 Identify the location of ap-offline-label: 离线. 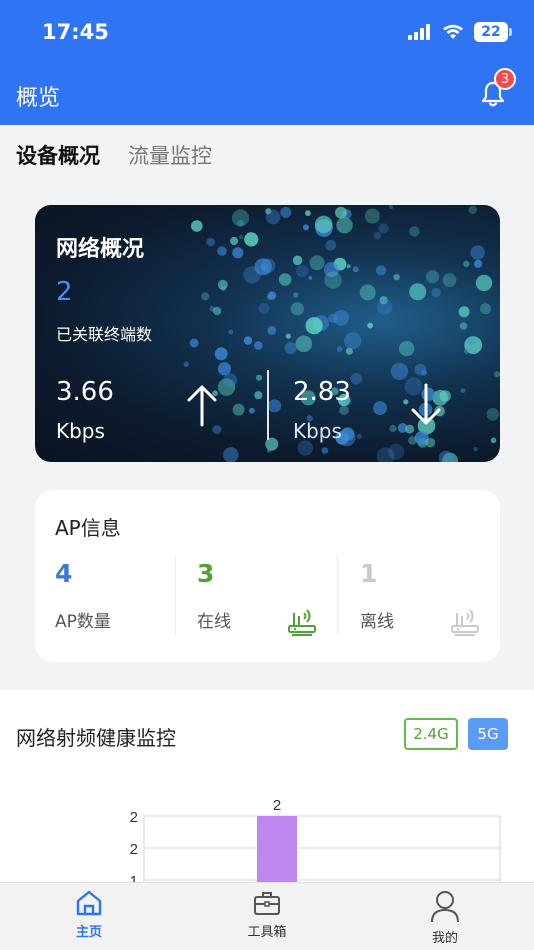
(377, 622).